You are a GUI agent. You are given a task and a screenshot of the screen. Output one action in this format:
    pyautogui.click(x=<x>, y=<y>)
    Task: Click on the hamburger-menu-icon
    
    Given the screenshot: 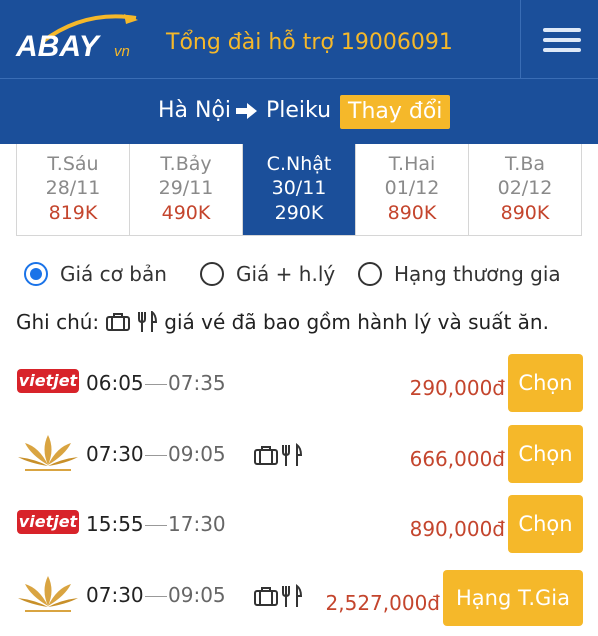 What is the action you would take?
    pyautogui.click(x=559, y=39)
    